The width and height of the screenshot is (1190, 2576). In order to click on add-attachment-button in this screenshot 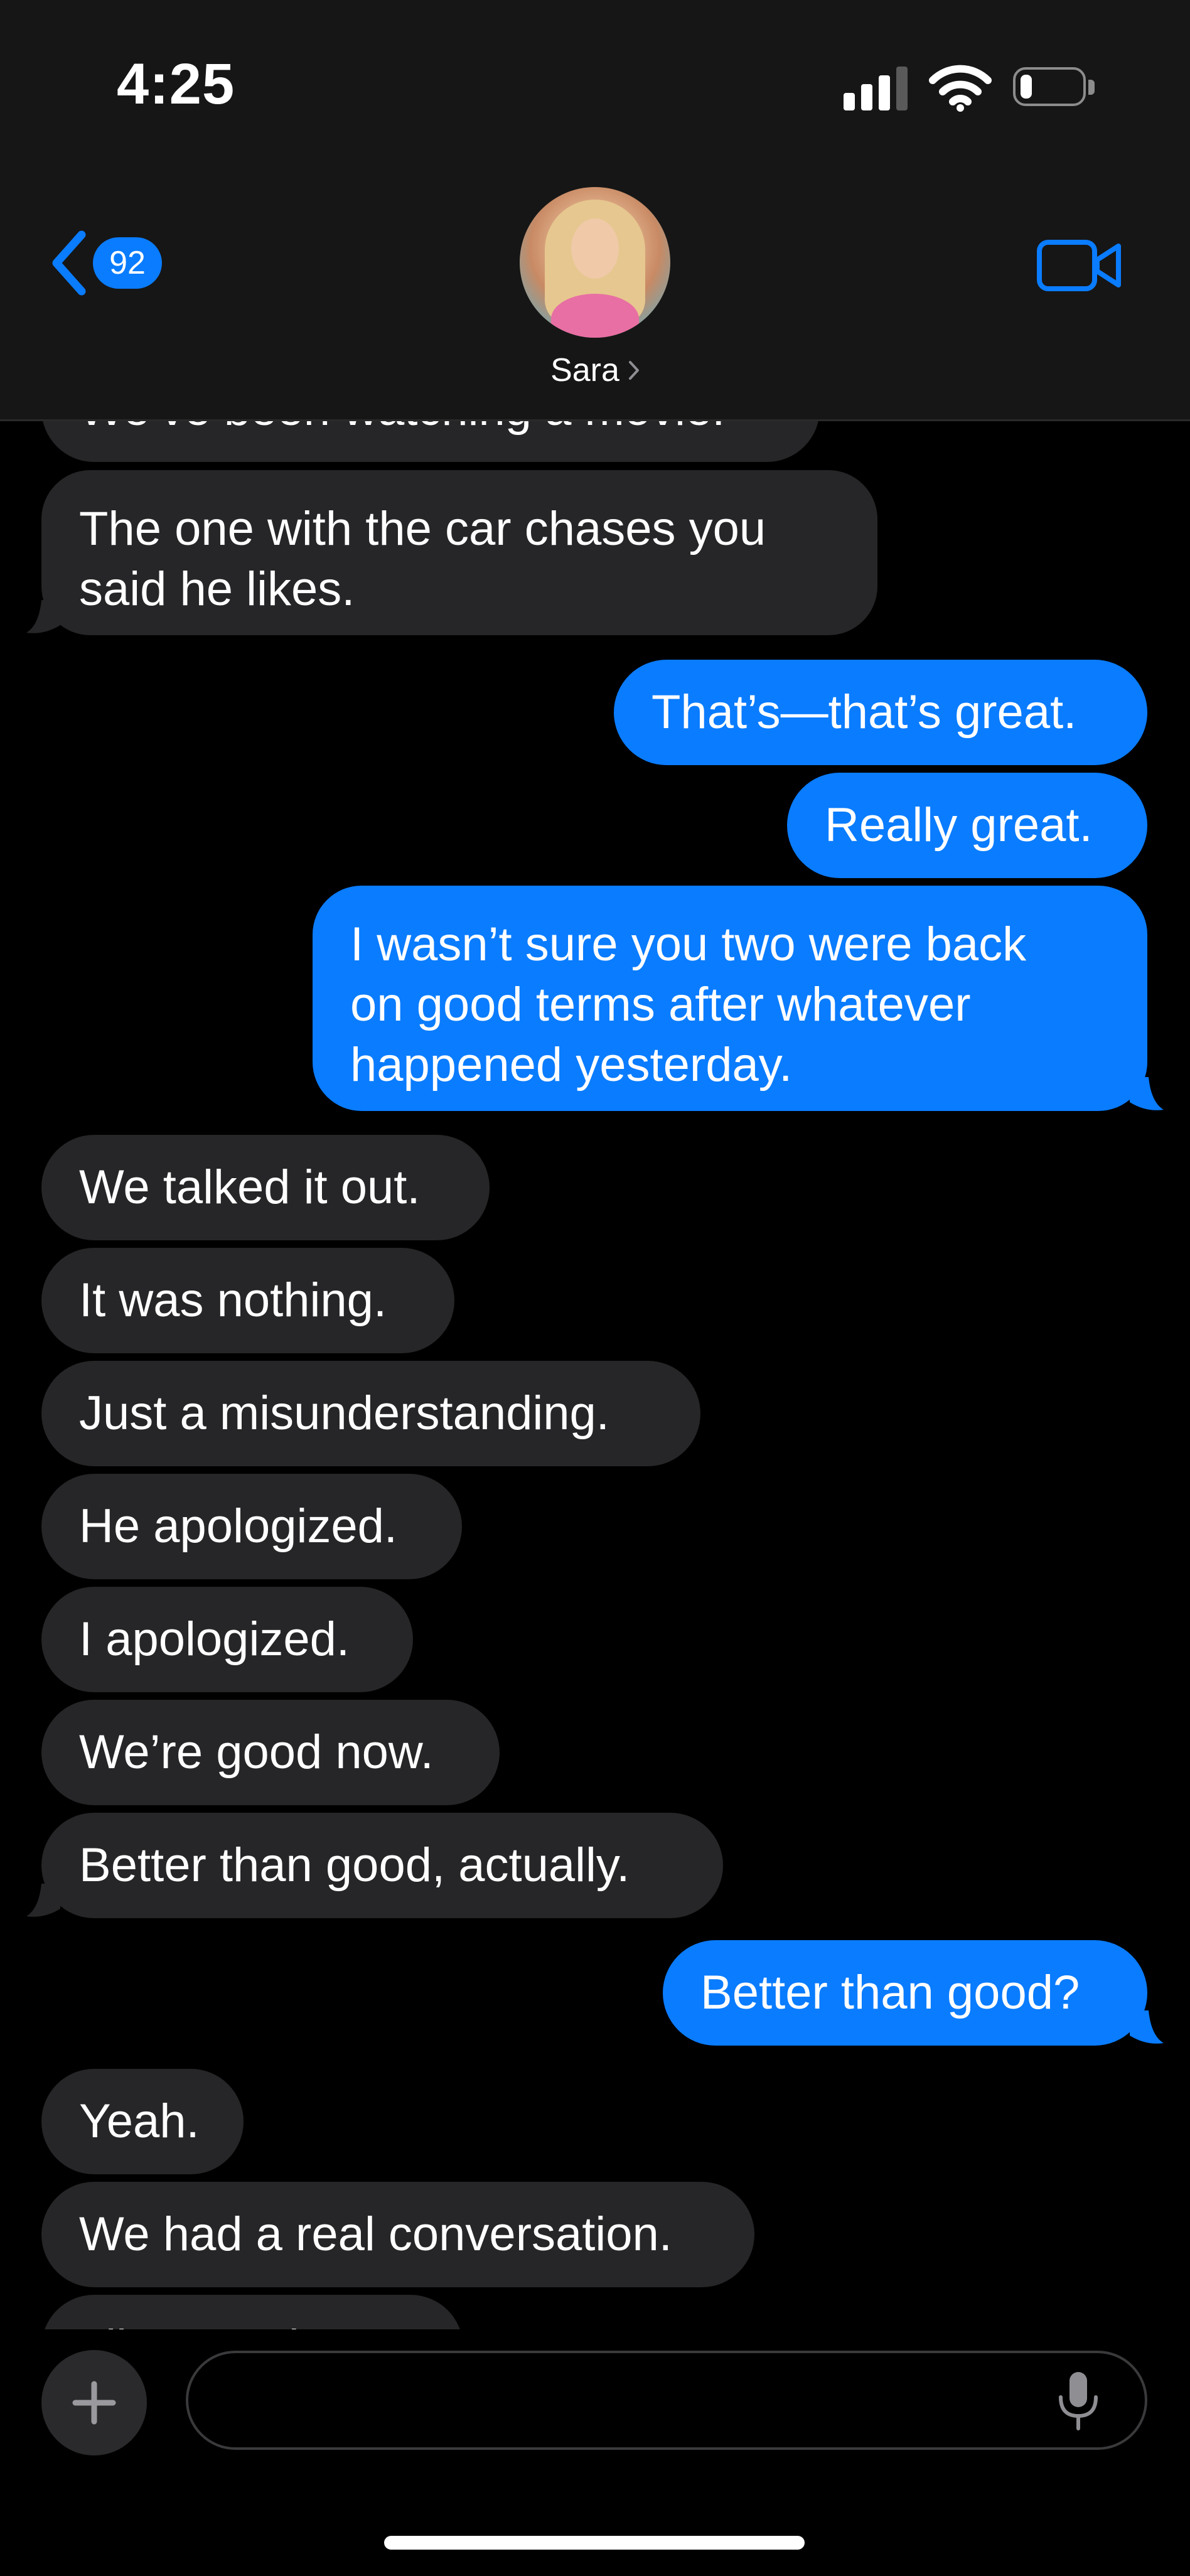, I will do `click(94, 2402)`.